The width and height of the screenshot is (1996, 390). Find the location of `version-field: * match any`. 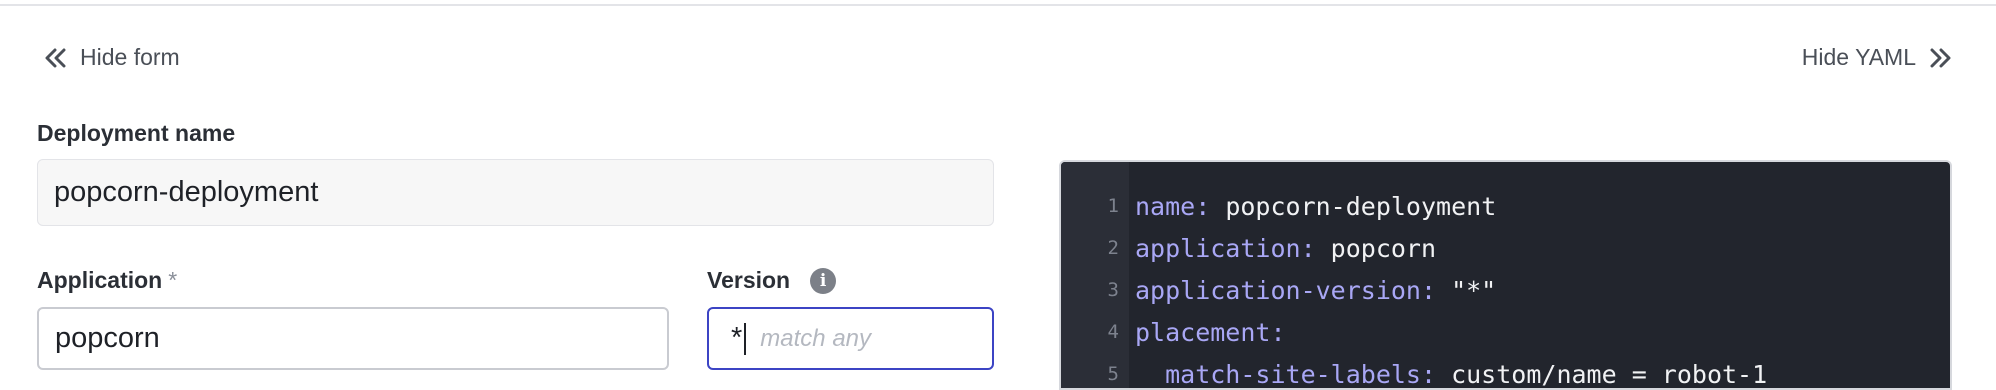

version-field: * match any is located at coordinates (850, 338).